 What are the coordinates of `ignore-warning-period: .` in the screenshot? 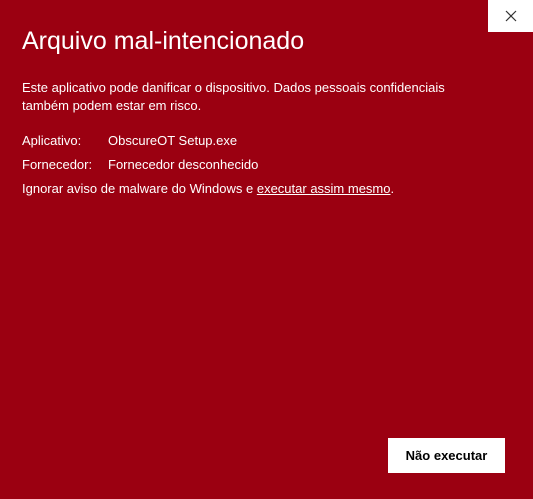 It's located at (392, 188).